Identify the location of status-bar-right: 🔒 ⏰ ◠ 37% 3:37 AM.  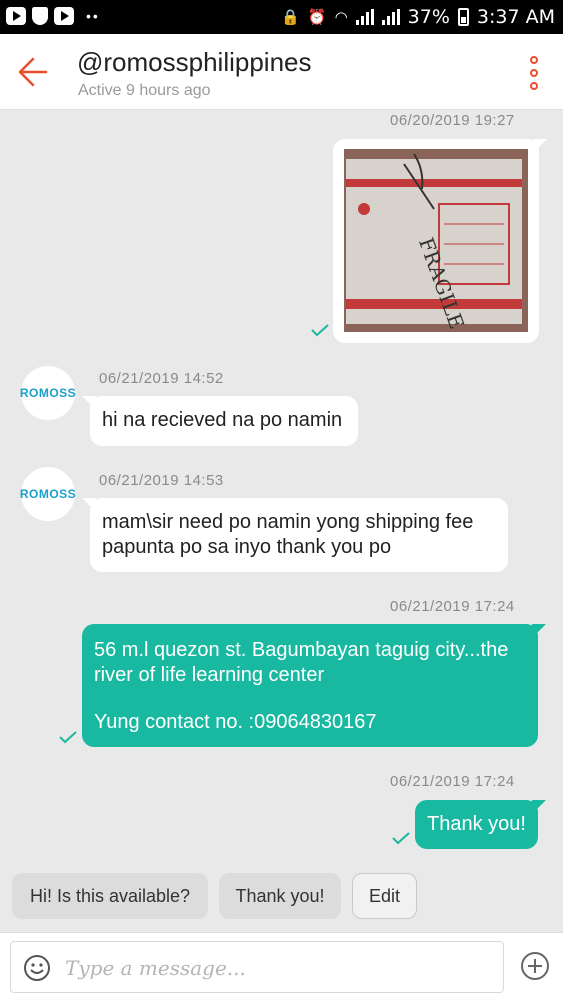
(418, 17).